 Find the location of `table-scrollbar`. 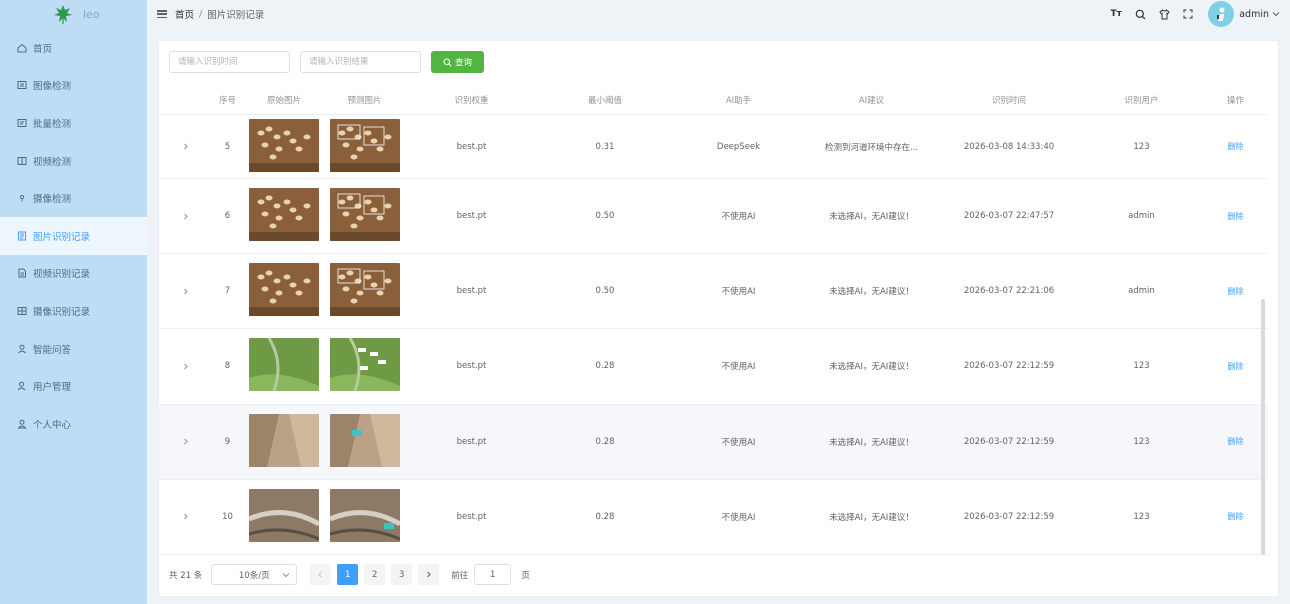

table-scrollbar is located at coordinates (1263, 427).